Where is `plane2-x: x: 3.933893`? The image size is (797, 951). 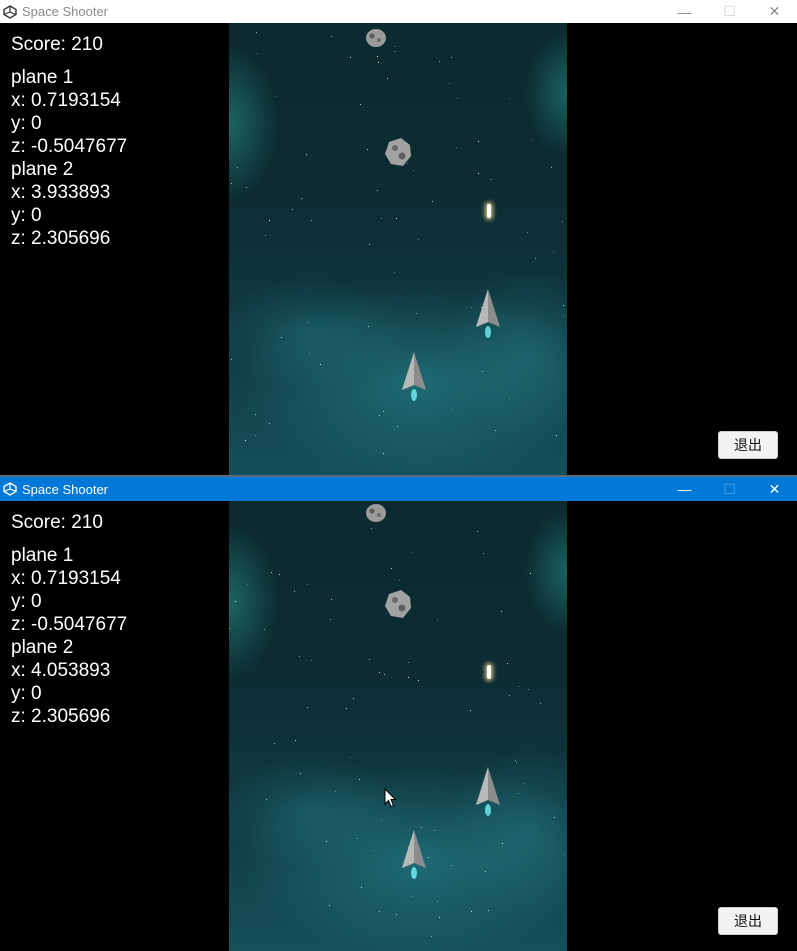 plane2-x: x: 3.933893 is located at coordinates (61, 192).